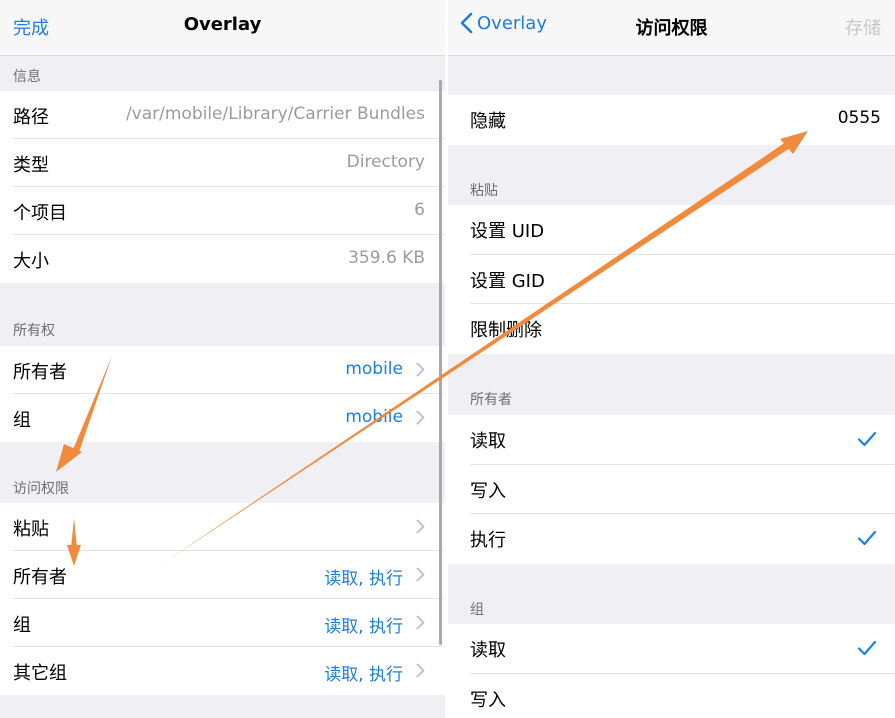 This screenshot has width=895, height=718. Describe the element at coordinates (31, 529) in the screenshot. I see `row-label: 粘贴` at that location.